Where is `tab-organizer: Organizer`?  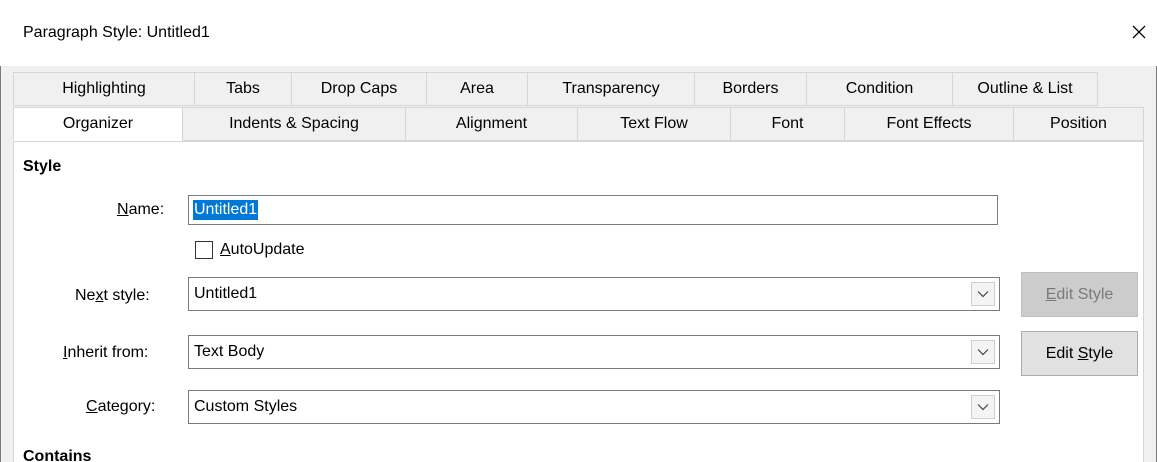 tab-organizer: Organizer is located at coordinates (98, 124).